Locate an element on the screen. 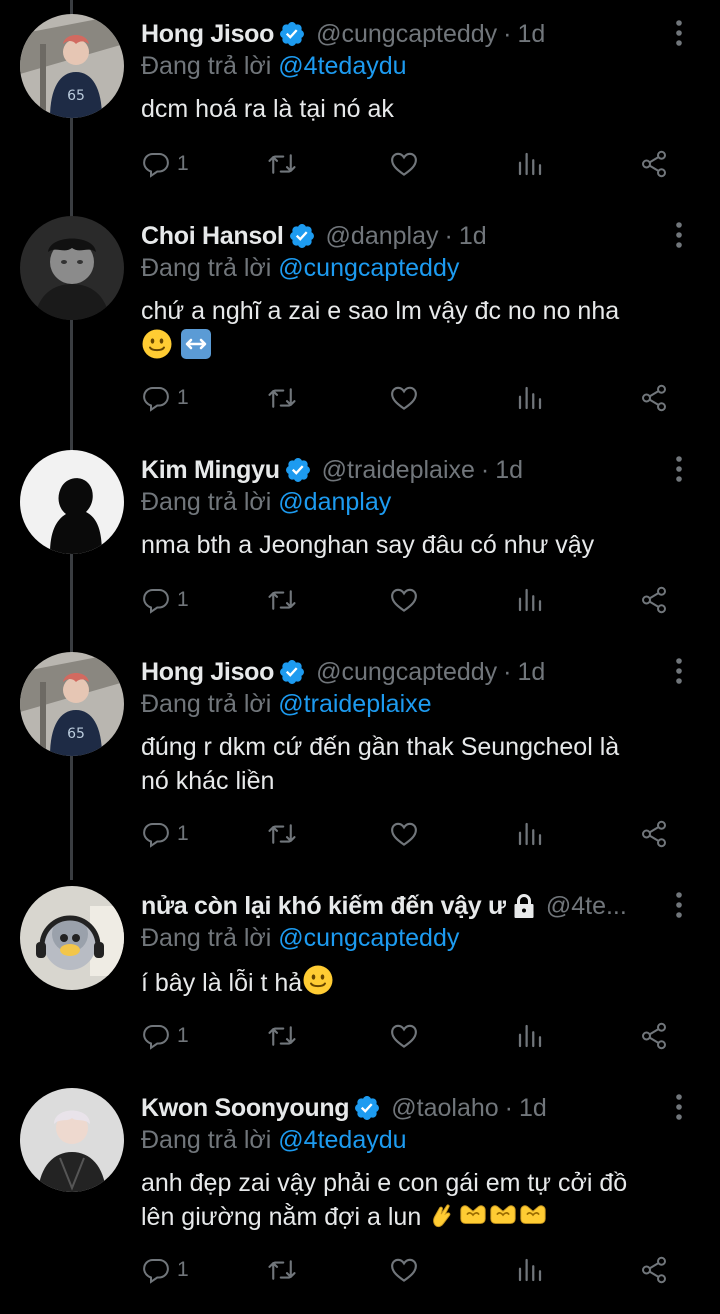 This screenshot has width=720, height=1314. display-name: Choi Hansol is located at coordinates (212, 236).